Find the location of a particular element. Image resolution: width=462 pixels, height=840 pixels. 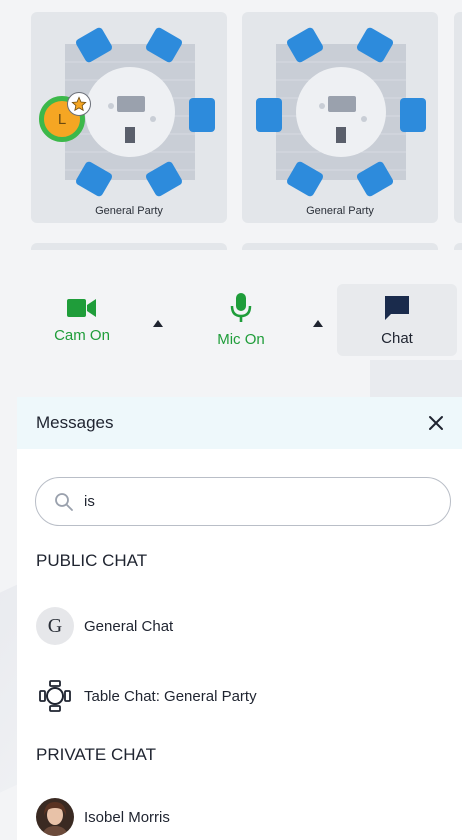

cam-on-label: Cam On is located at coordinates (82, 335).